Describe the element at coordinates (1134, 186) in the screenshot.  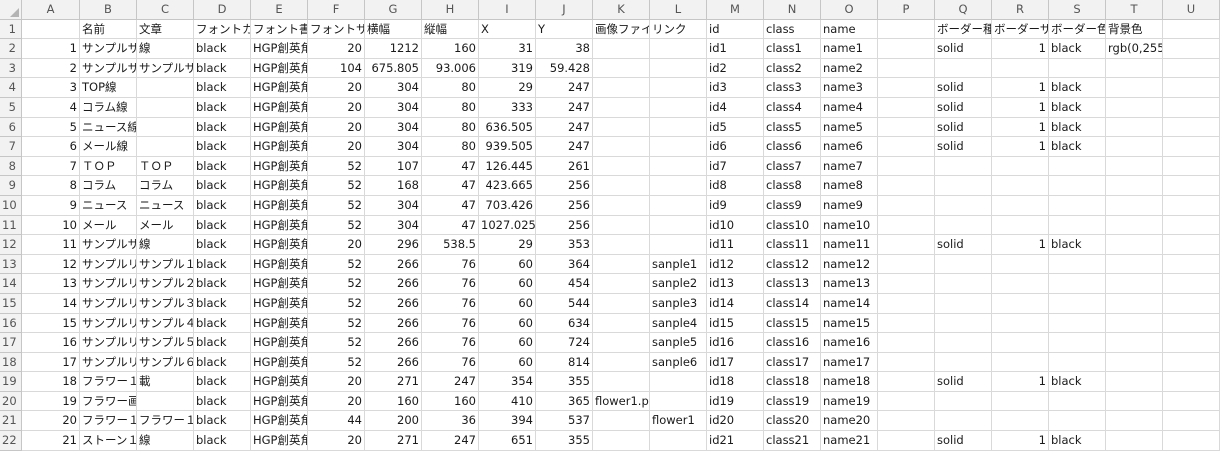
I see `cell-t9` at that location.